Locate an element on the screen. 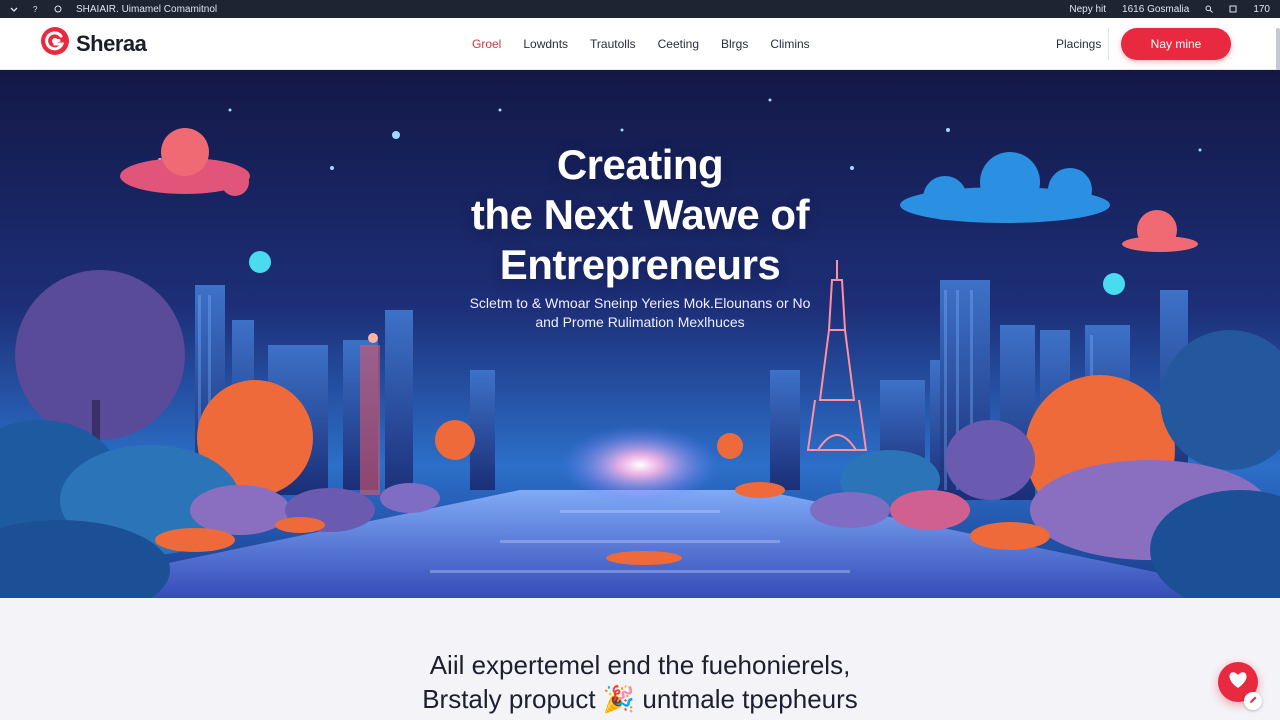 This screenshot has width=1280, height=720. swirl-logo-icon is located at coordinates (55, 43).